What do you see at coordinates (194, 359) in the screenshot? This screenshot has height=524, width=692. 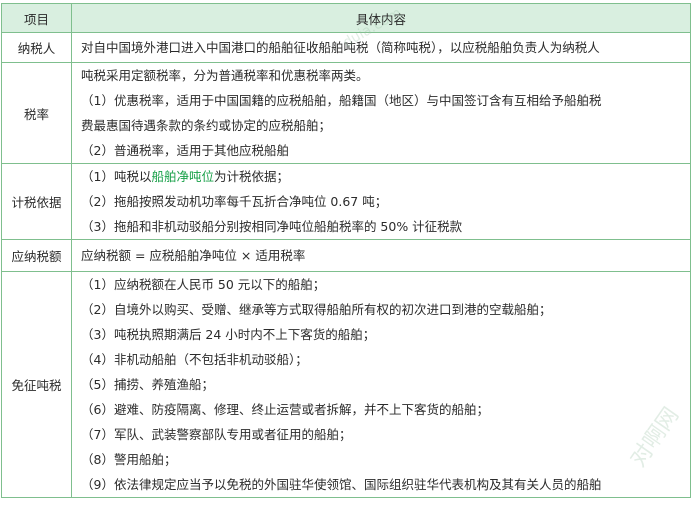 I see `content-line: （4）非机动船舶（不包括非机动驳船）；` at bounding box center [194, 359].